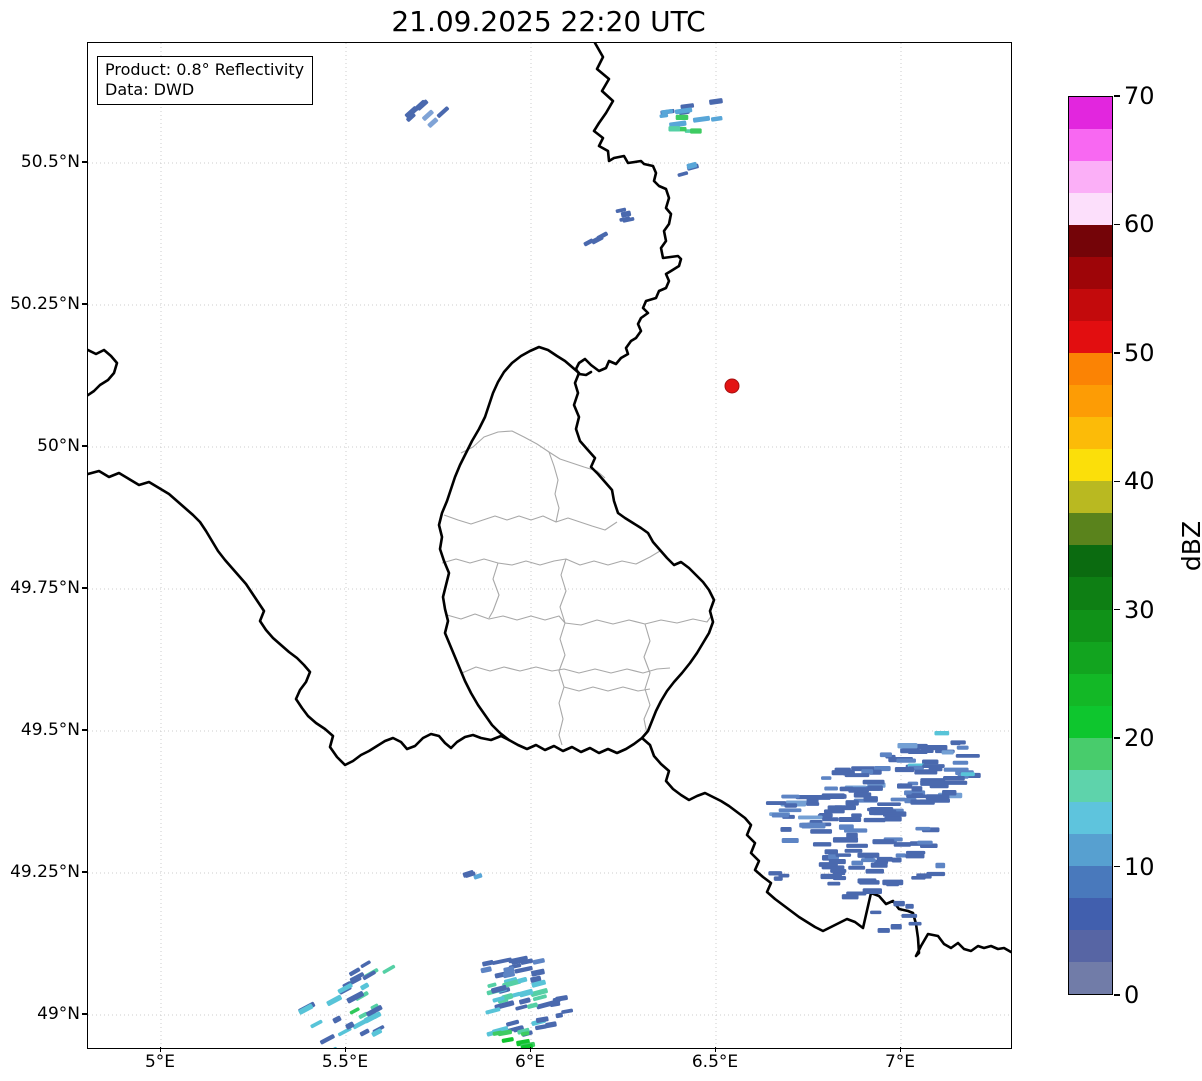 Image resolution: width=1202 pixels, height=1081 pixels. Describe the element at coordinates (1189, 546) in the screenshot. I see `colorbar-unit-label: dBZ` at that location.